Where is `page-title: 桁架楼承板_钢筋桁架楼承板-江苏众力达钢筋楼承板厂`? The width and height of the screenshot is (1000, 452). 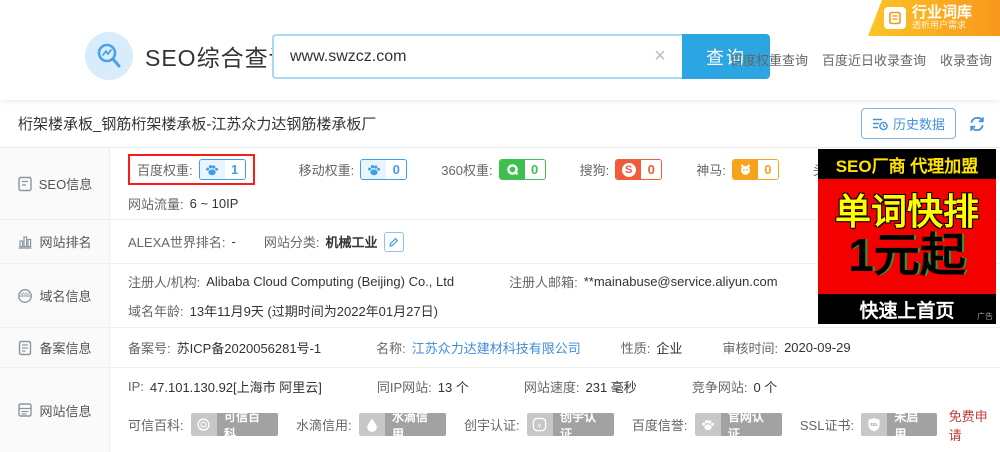
page-title: 桁架楼承板_钢筋桁架楼承板-江苏众力达钢筋楼承板厂 is located at coordinates (197, 124).